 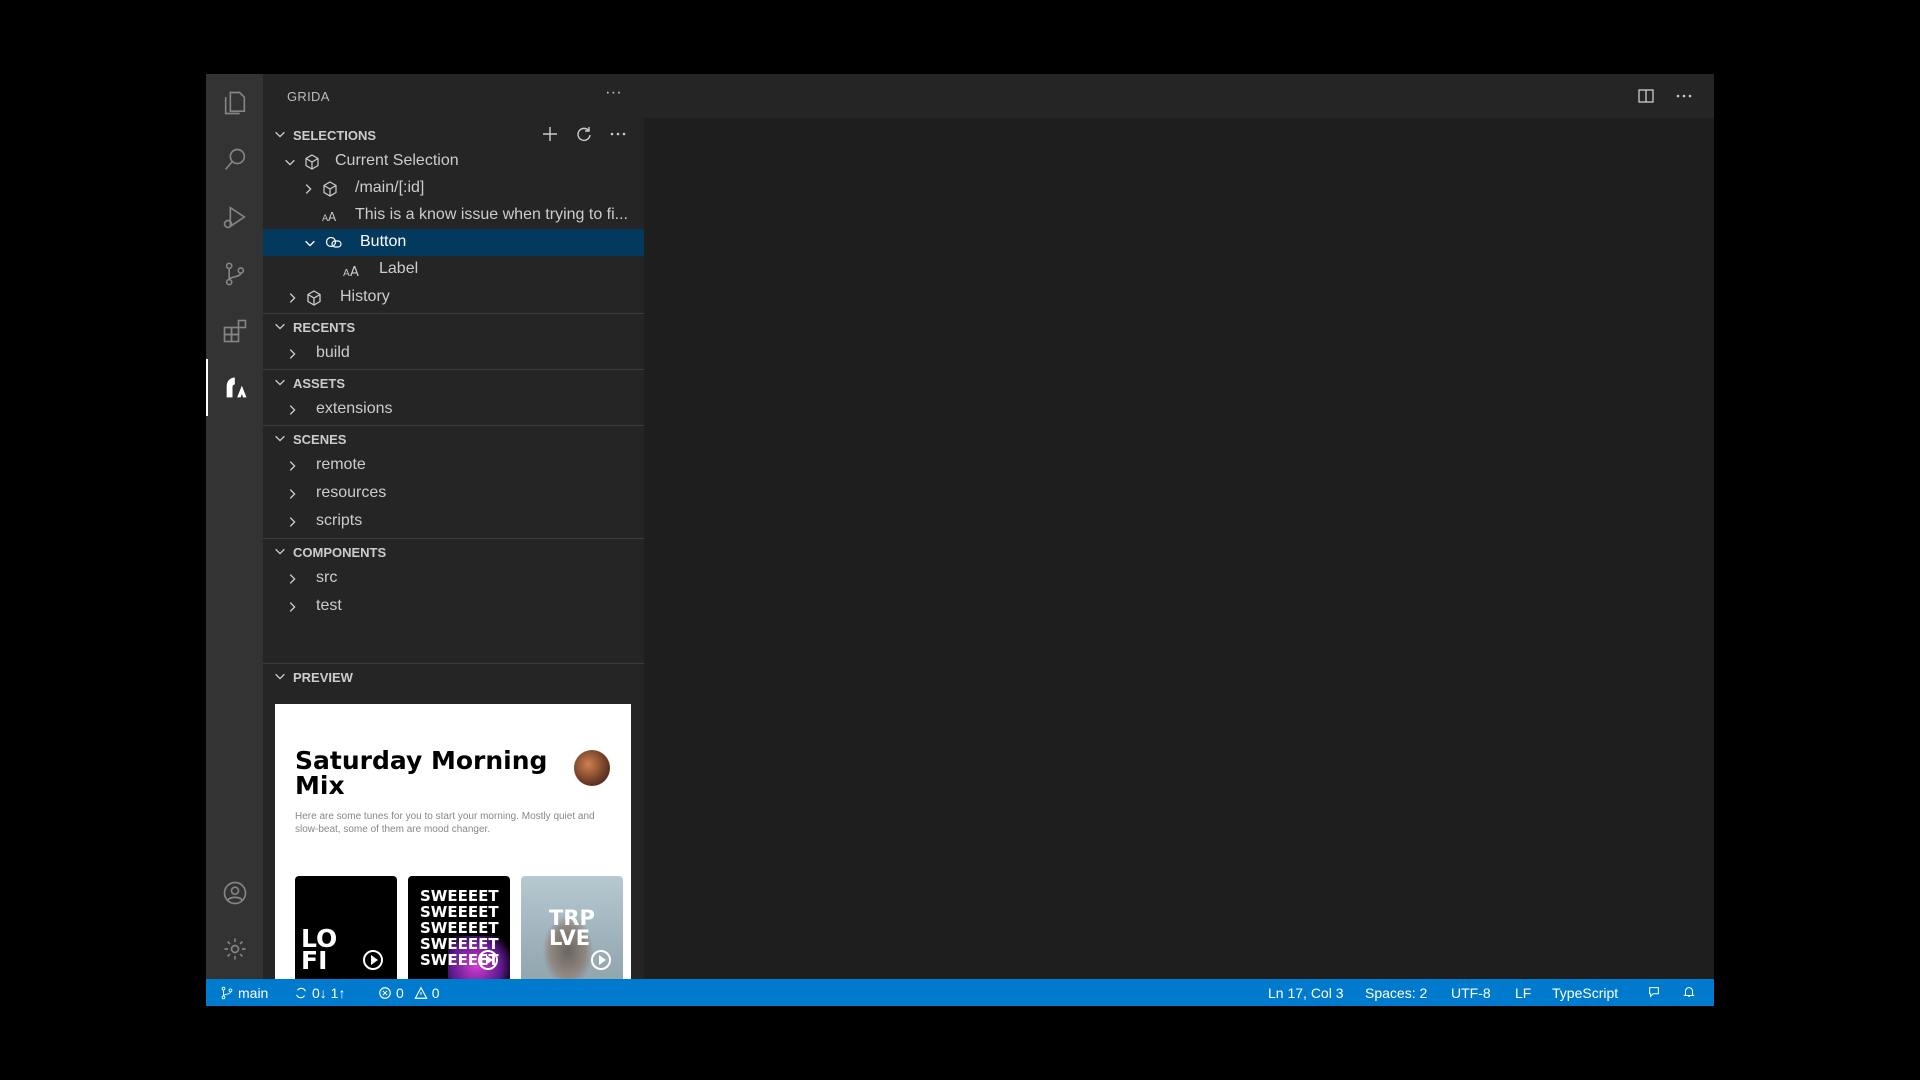 I want to click on tree-item-label-node: AA Label, so click(x=453, y=269).